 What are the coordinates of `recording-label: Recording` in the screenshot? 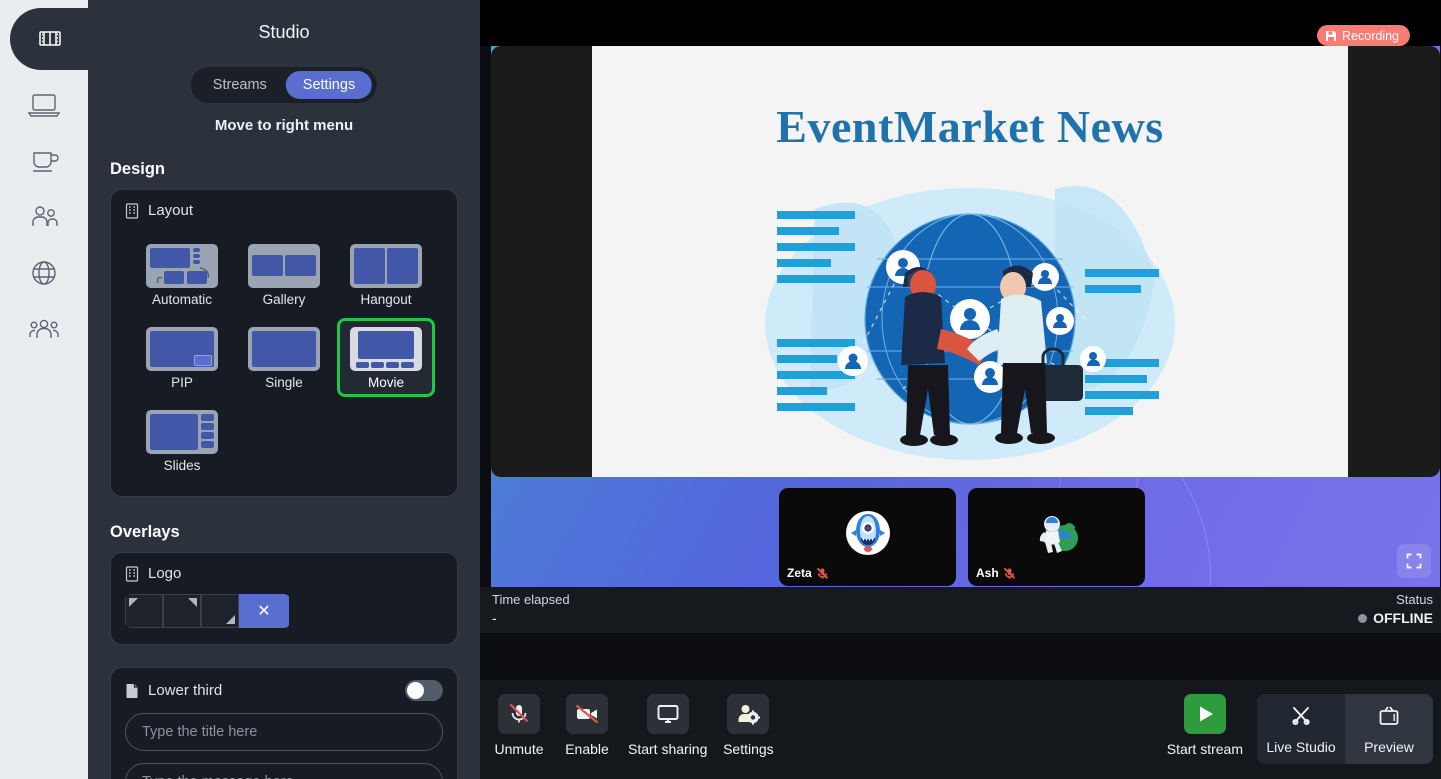 It's located at (1370, 35).